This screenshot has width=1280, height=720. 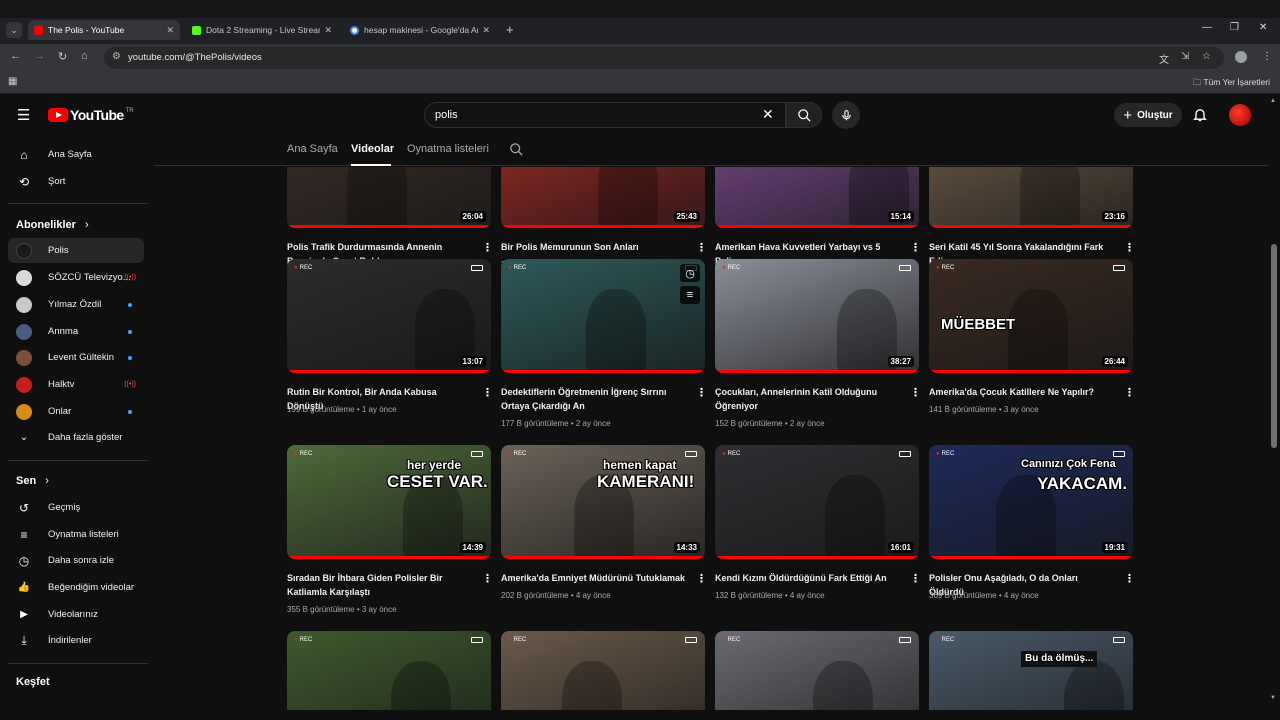 I want to click on sidebar-item-your-videos: ▶ Videolarınız, so click(x=76, y=614).